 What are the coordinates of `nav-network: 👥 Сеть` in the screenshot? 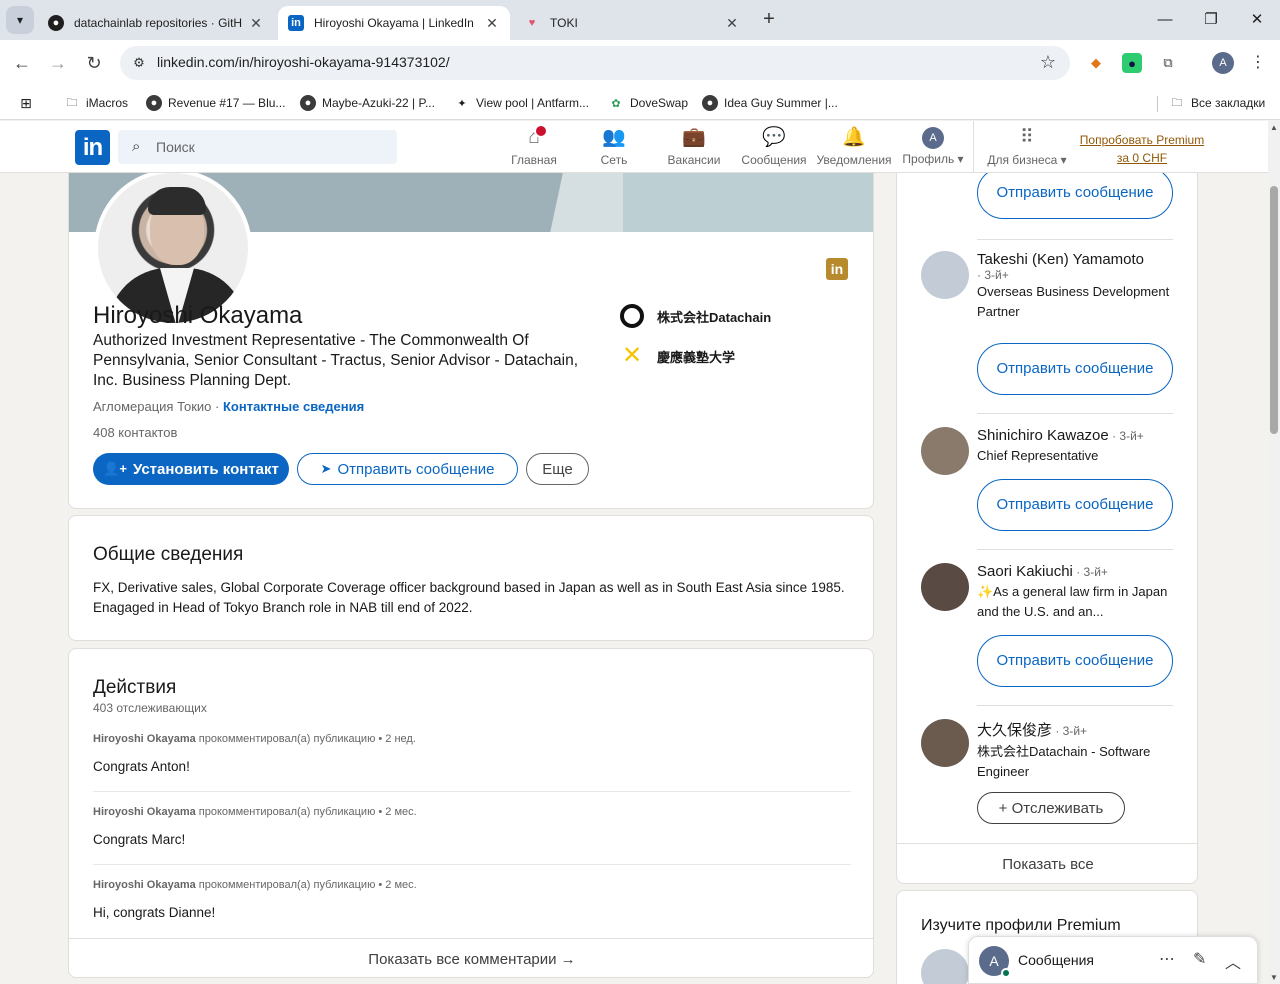 It's located at (614, 148).